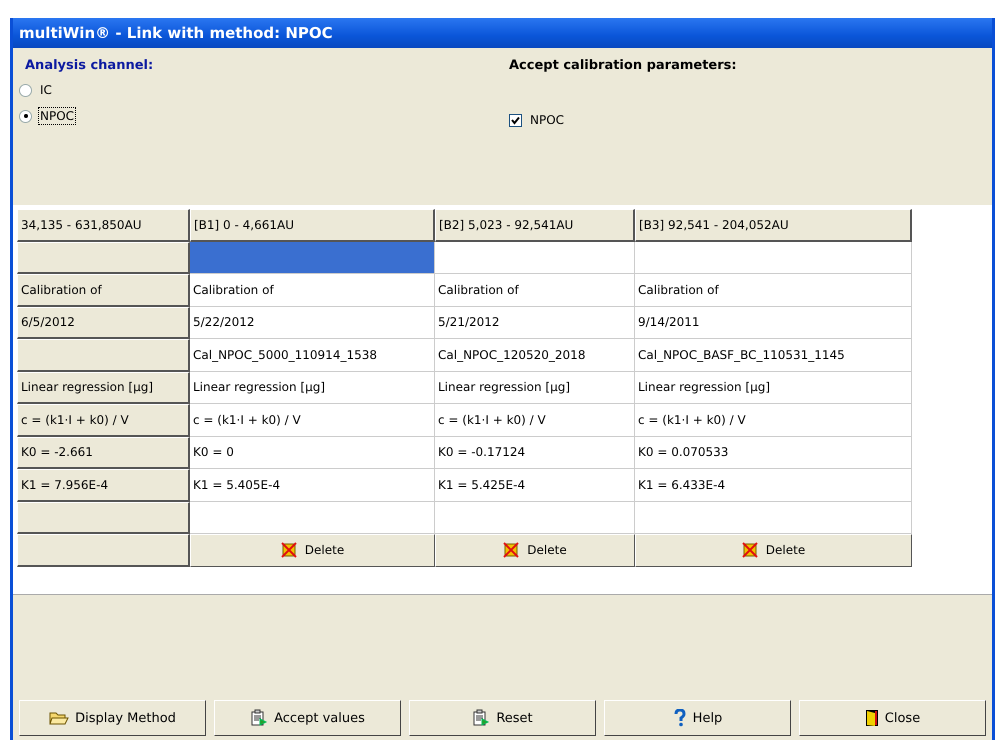 Image resolution: width=995 pixels, height=740 pixels. What do you see at coordinates (773, 322) in the screenshot?
I see `table-cell: 9/14/2011` at bounding box center [773, 322].